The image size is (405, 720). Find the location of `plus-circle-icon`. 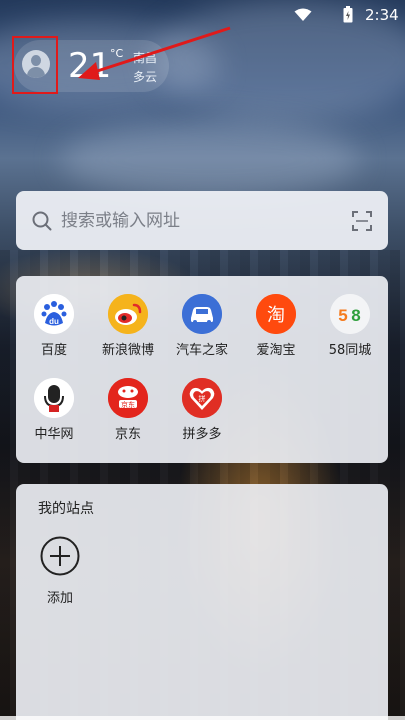

plus-circle-icon is located at coordinates (60, 556).